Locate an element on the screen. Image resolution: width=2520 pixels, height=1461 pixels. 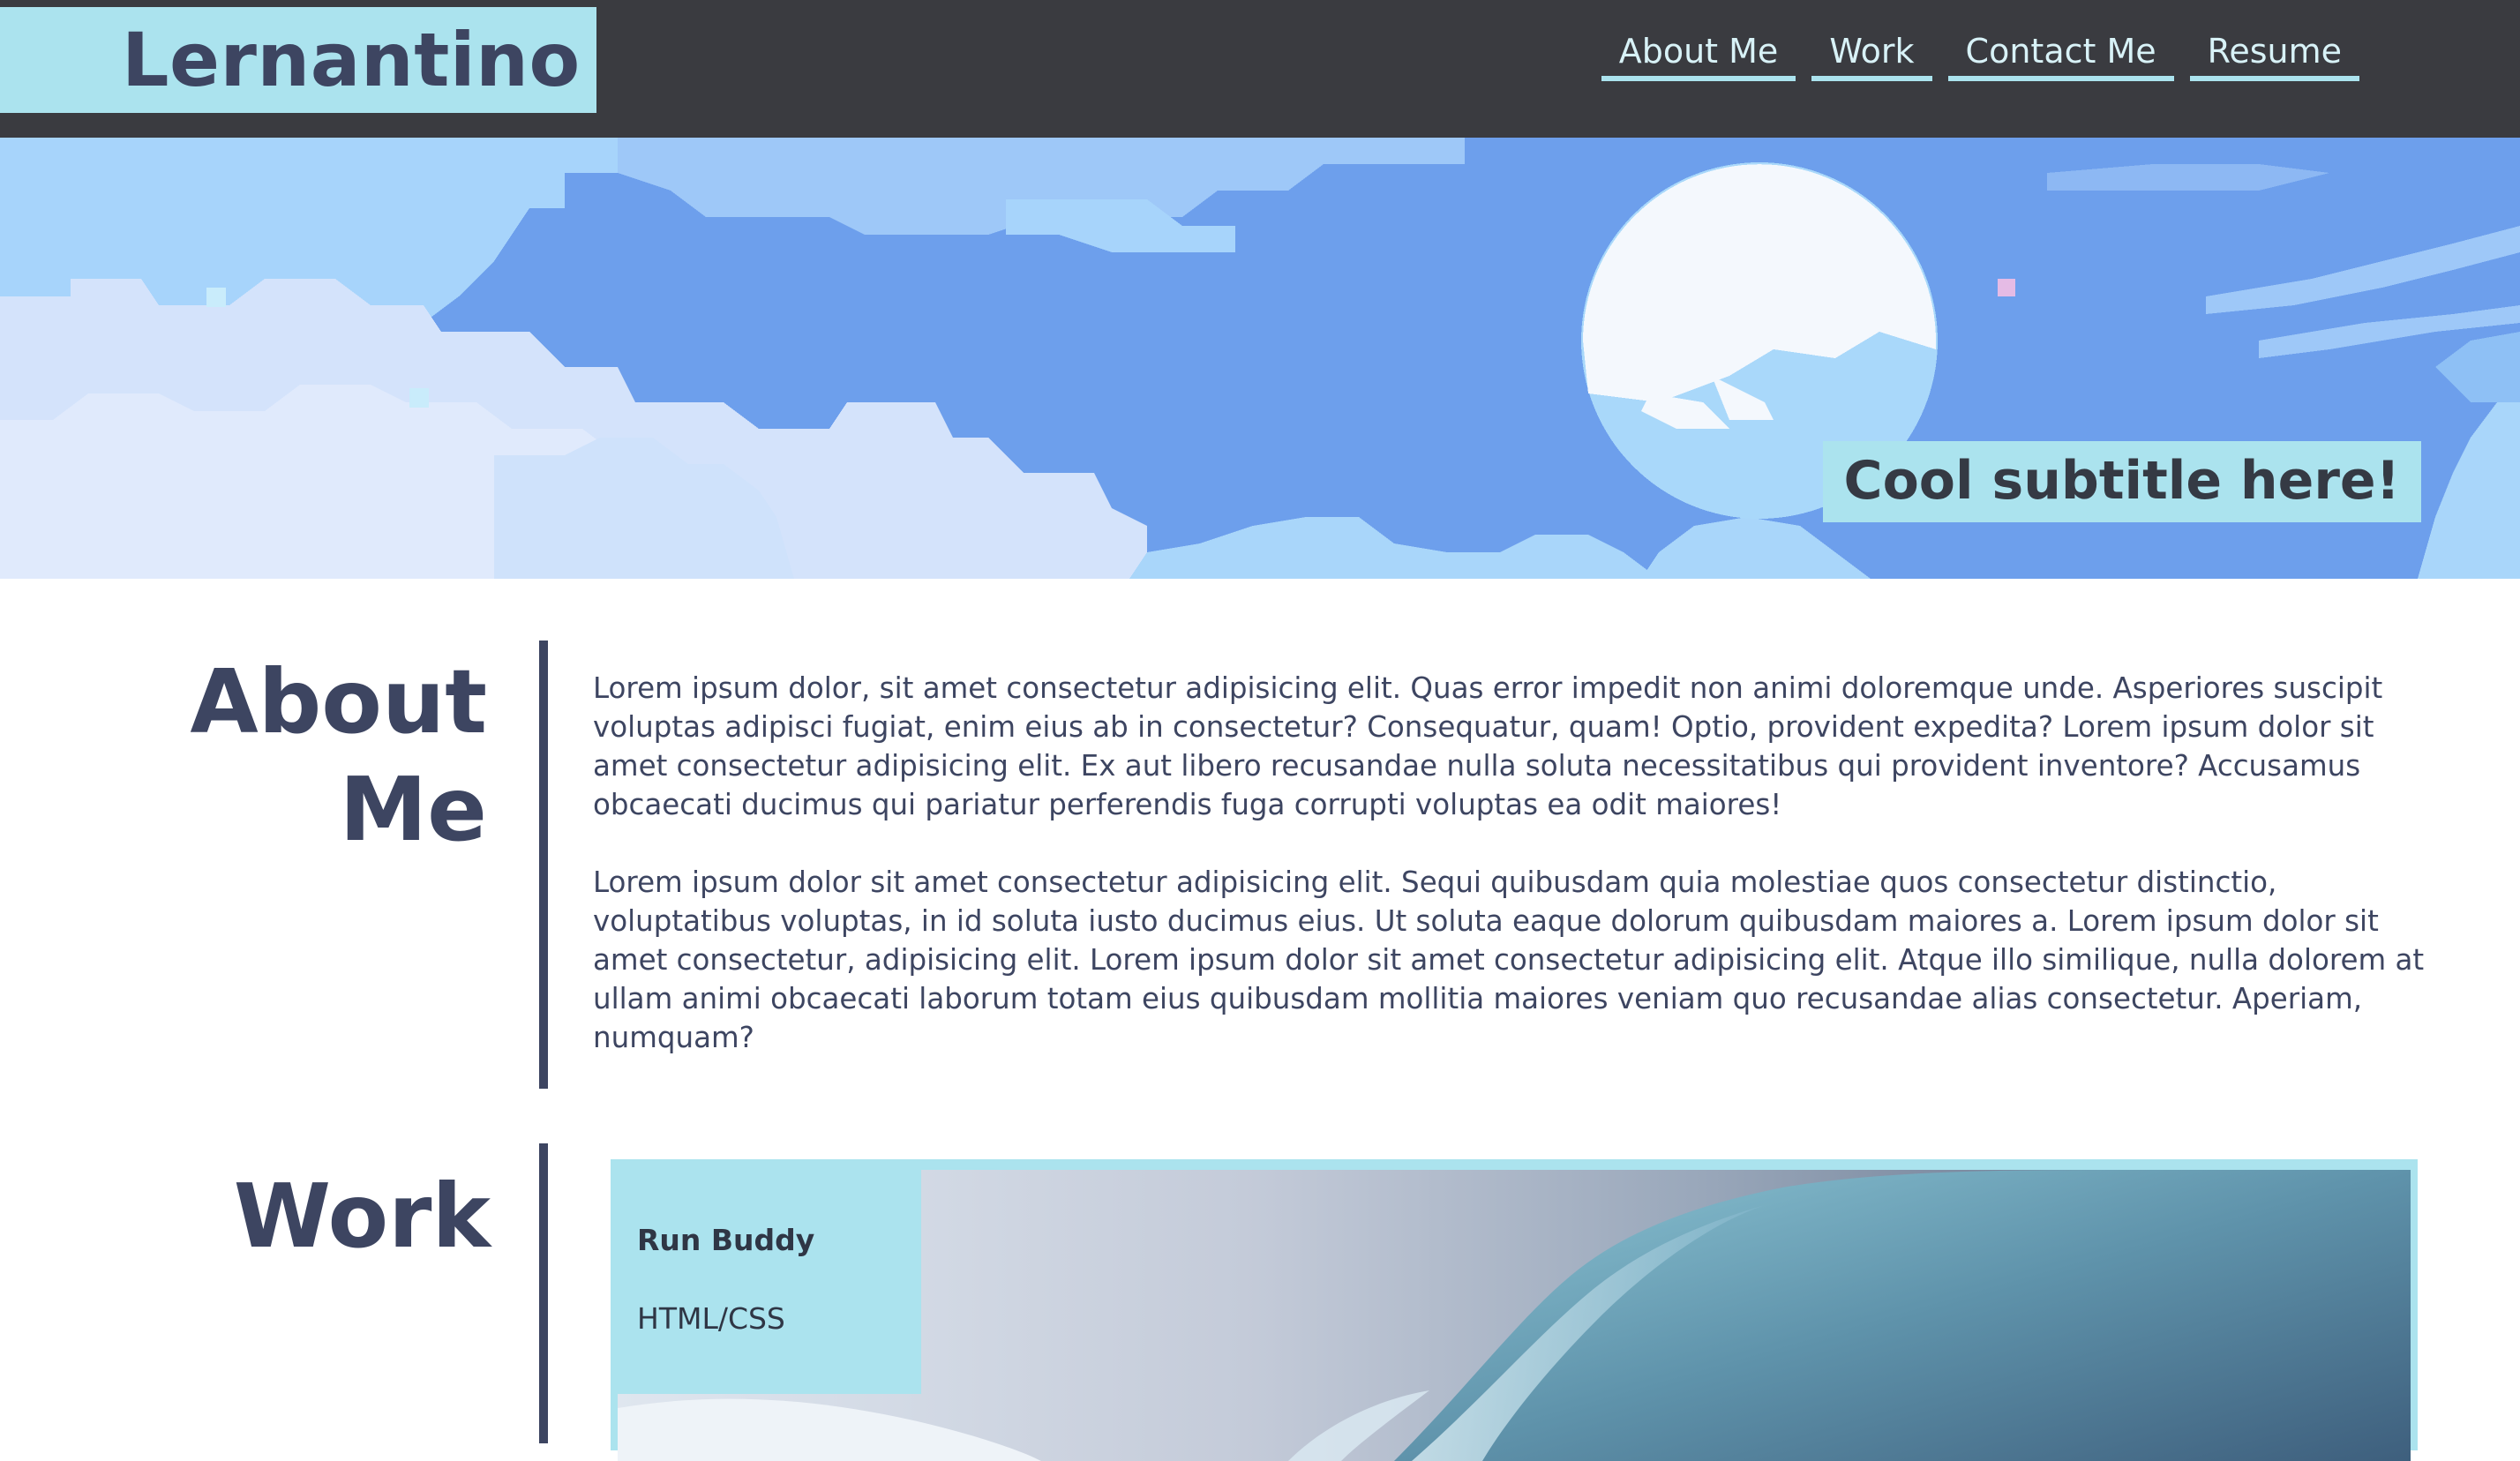
project-info-panel: Run Buddy HTML/CSS is located at coordinates (766, 1276).